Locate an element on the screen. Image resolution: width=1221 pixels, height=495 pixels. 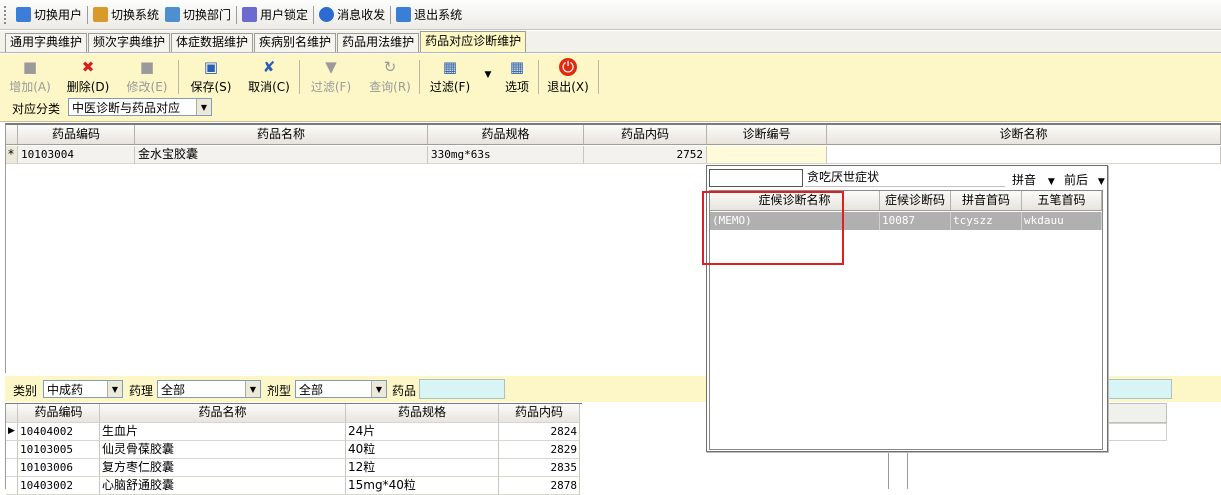
pharmacology-label: 药理 is located at coordinates (141, 391).